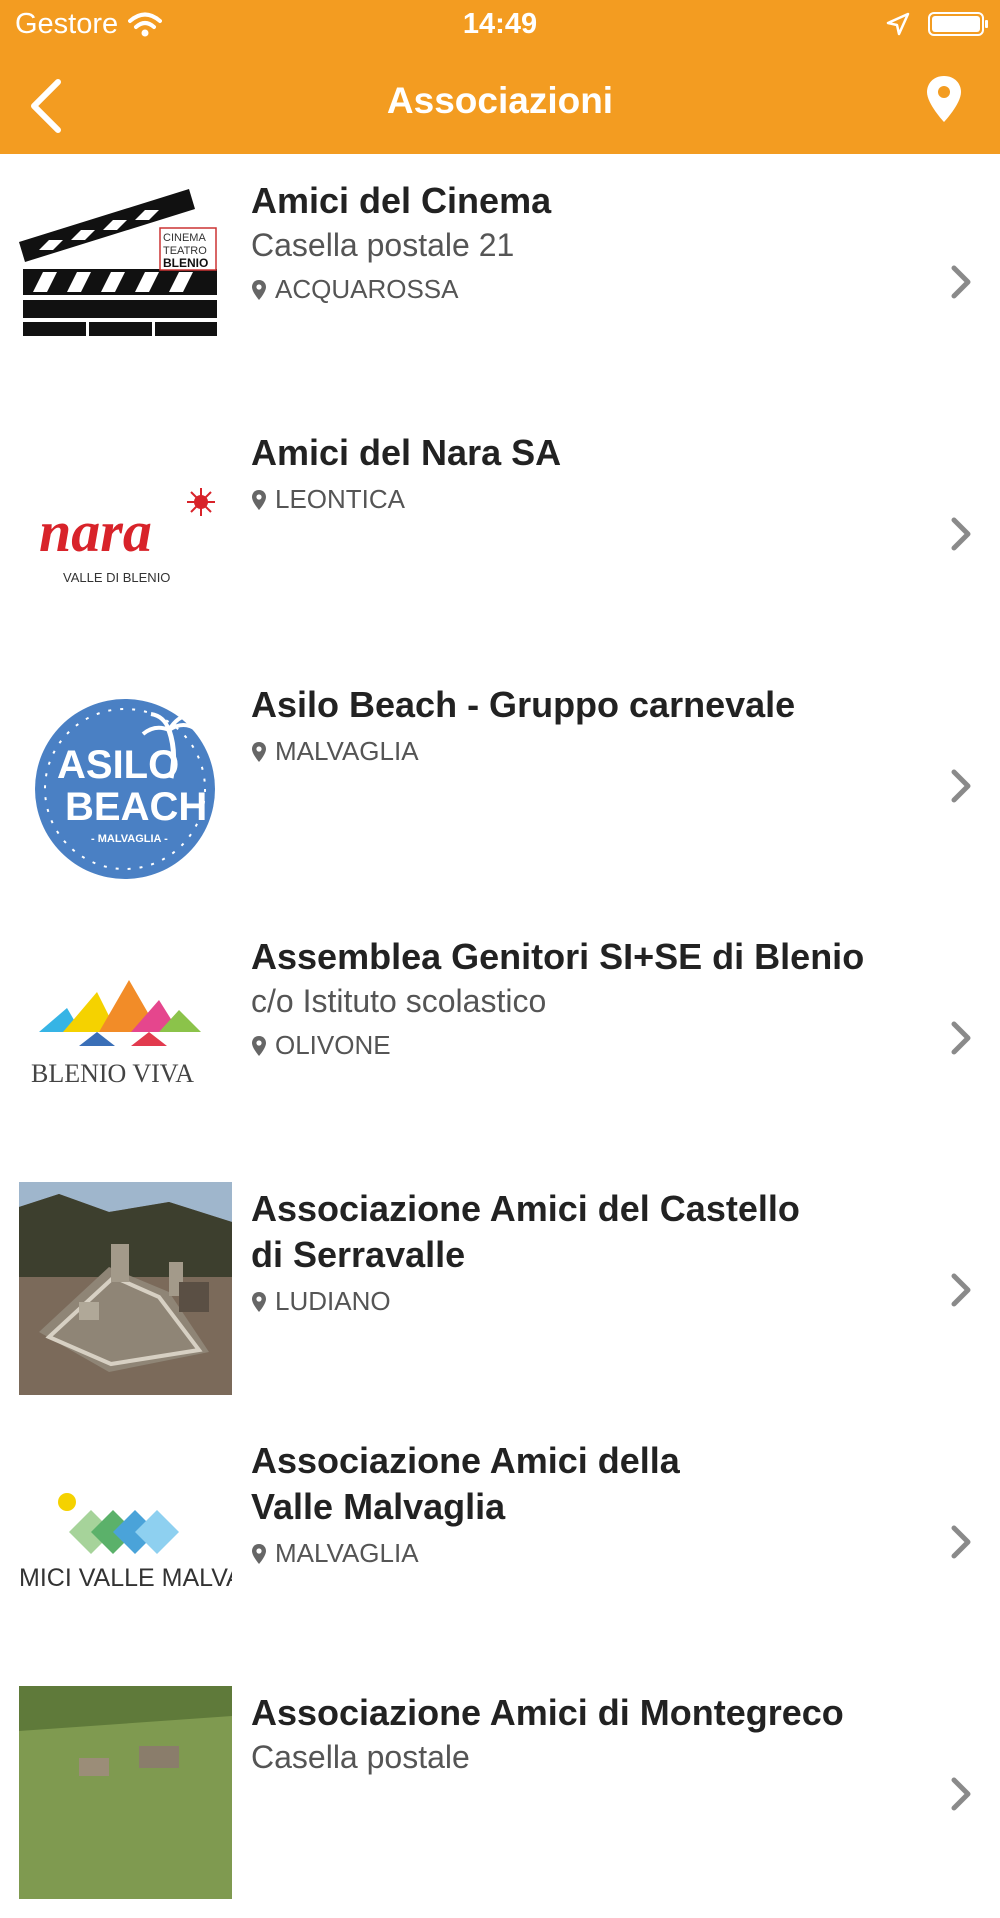 The image size is (1000, 1918). I want to click on location-row: OLIVONE, so click(581, 1045).